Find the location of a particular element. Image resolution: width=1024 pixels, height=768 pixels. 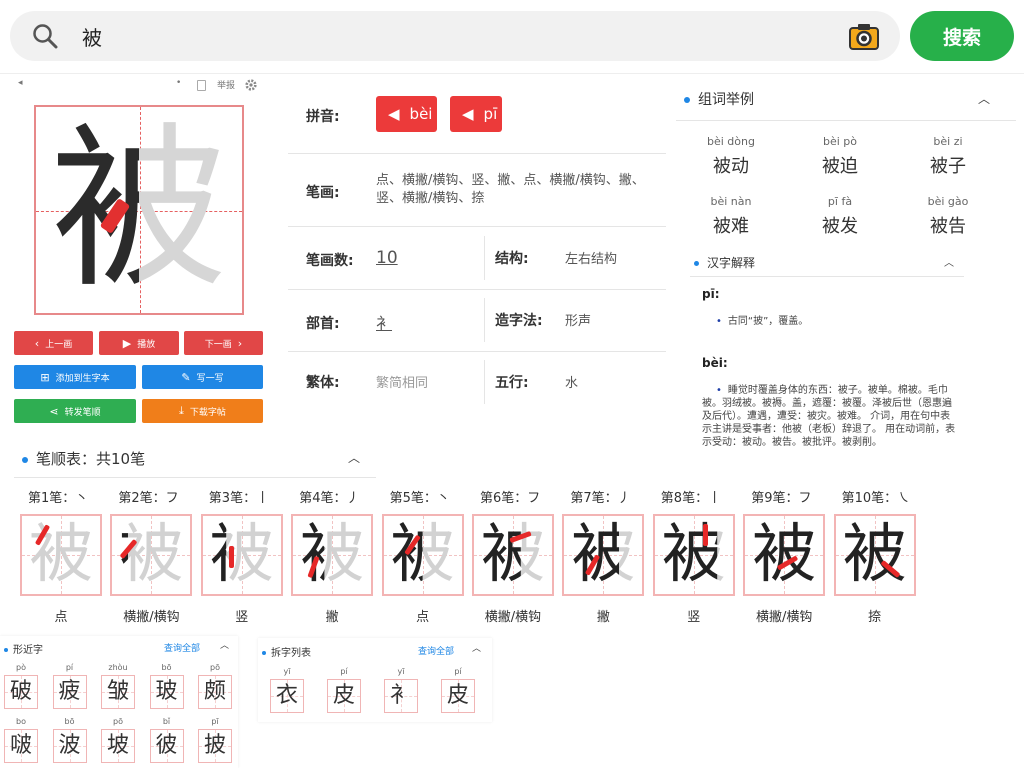

strokes-value: 点、横撇/横钩、竖、撇、点、横撇/横钩、撇、竖、横撇/横钩、捺 is located at coordinates (510, 189).